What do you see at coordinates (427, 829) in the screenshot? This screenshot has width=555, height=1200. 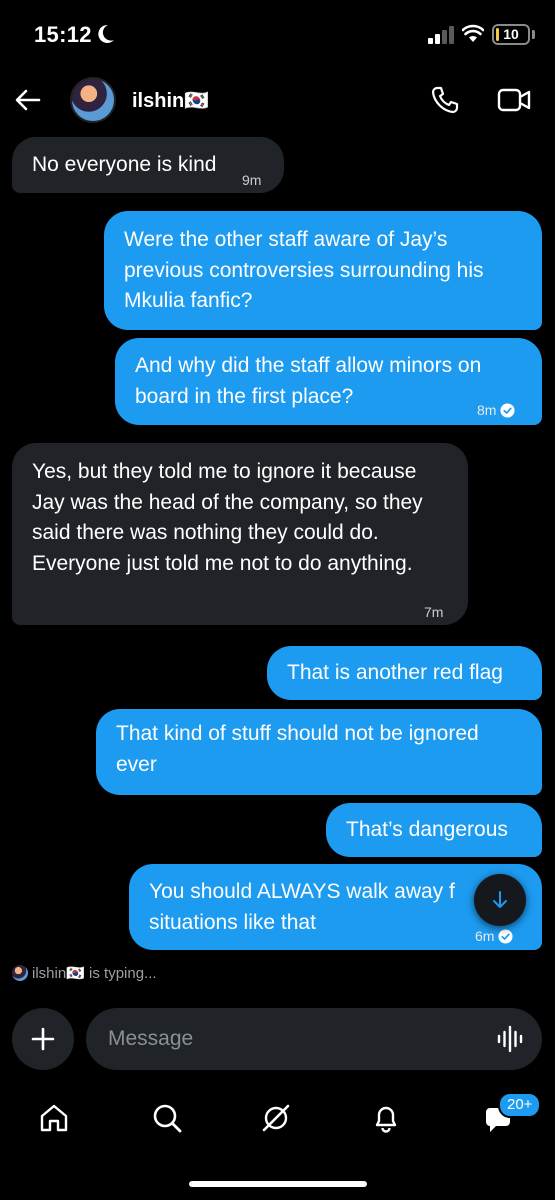 I see `message-text: That’s dangerous` at bounding box center [427, 829].